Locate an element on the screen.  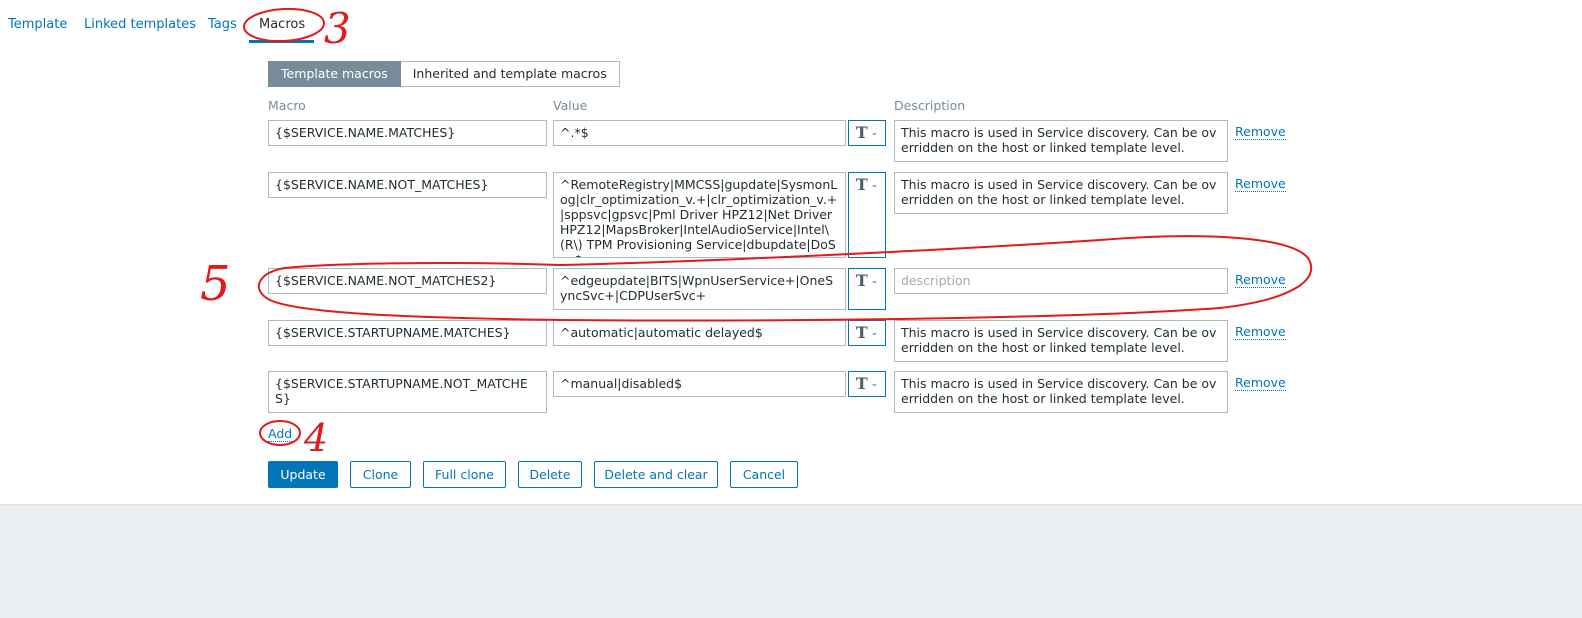
macro-input: {$SERVICE.STARTUPNAME.MATCHES} is located at coordinates (407, 333).